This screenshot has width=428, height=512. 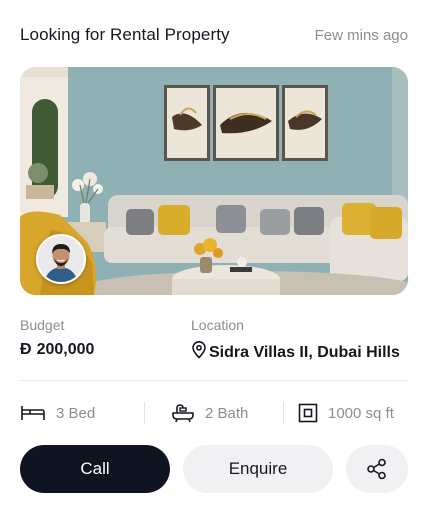 What do you see at coordinates (95, 469) in the screenshot?
I see `call-button: Call` at bounding box center [95, 469].